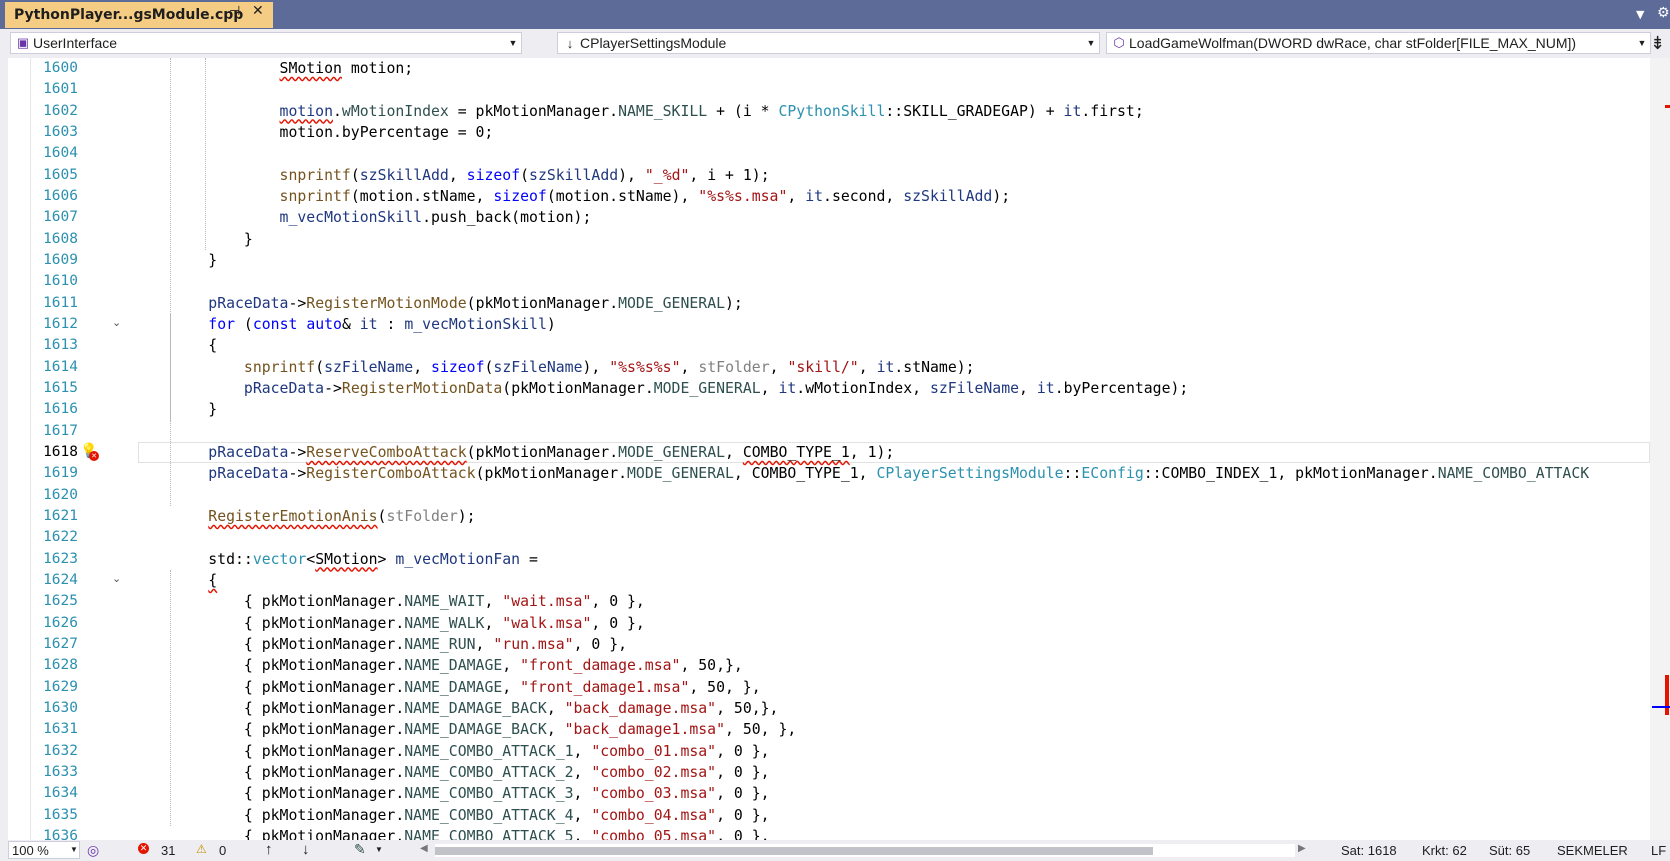 This screenshot has height=861, width=1670. I want to click on scope-dropdown: ↓ CPlayerSettingsModule ▼, so click(828, 43).